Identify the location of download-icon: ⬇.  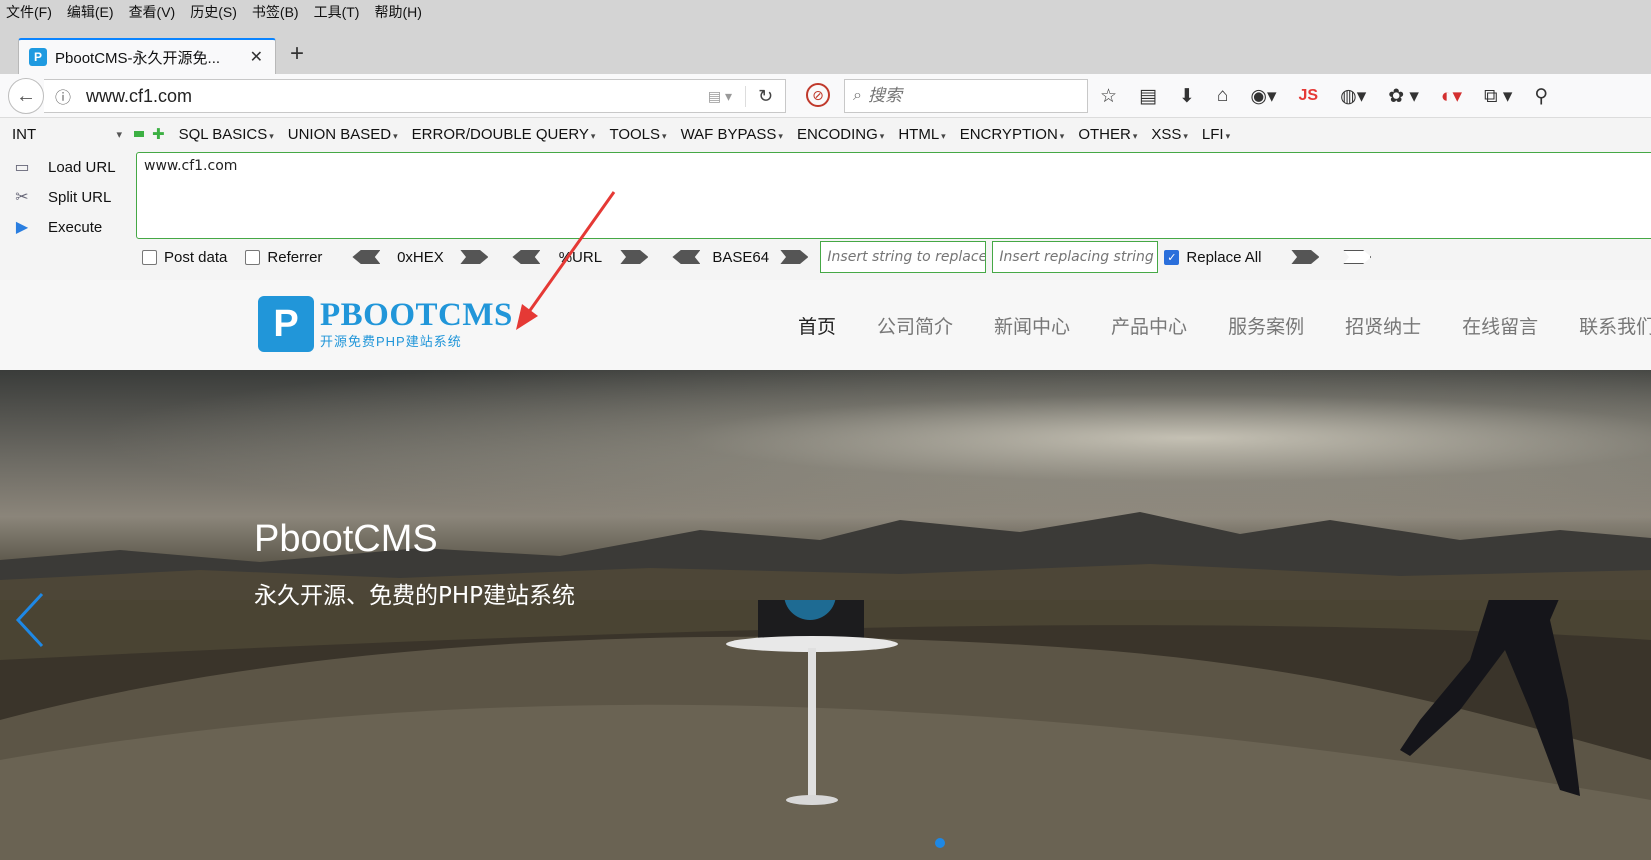
(1187, 96).